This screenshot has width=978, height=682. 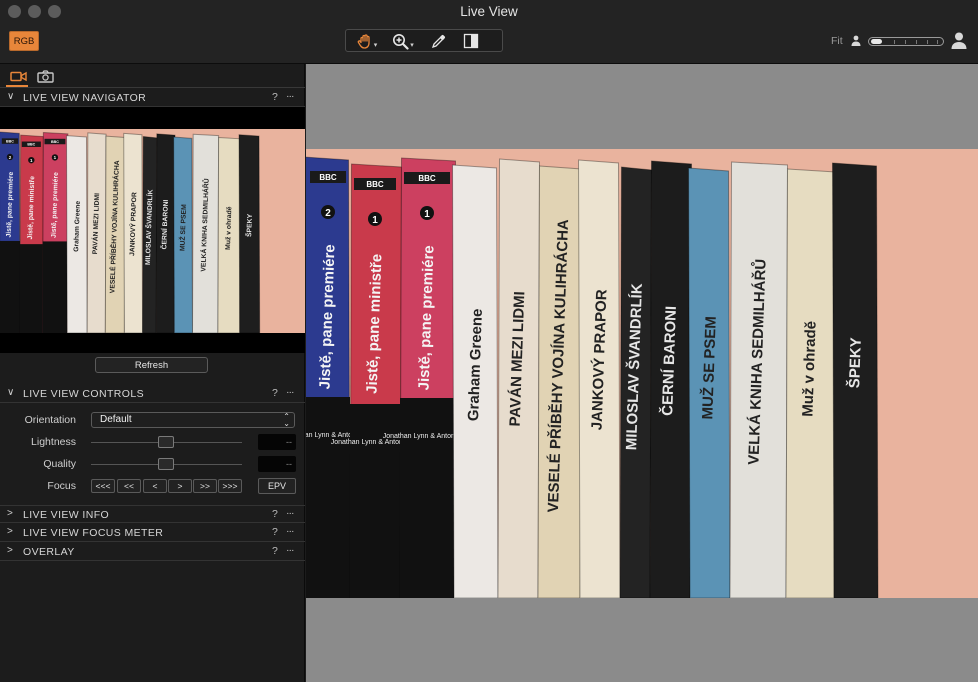 What do you see at coordinates (230, 486) in the screenshot?
I see `focus-near-3-button: >>>` at bounding box center [230, 486].